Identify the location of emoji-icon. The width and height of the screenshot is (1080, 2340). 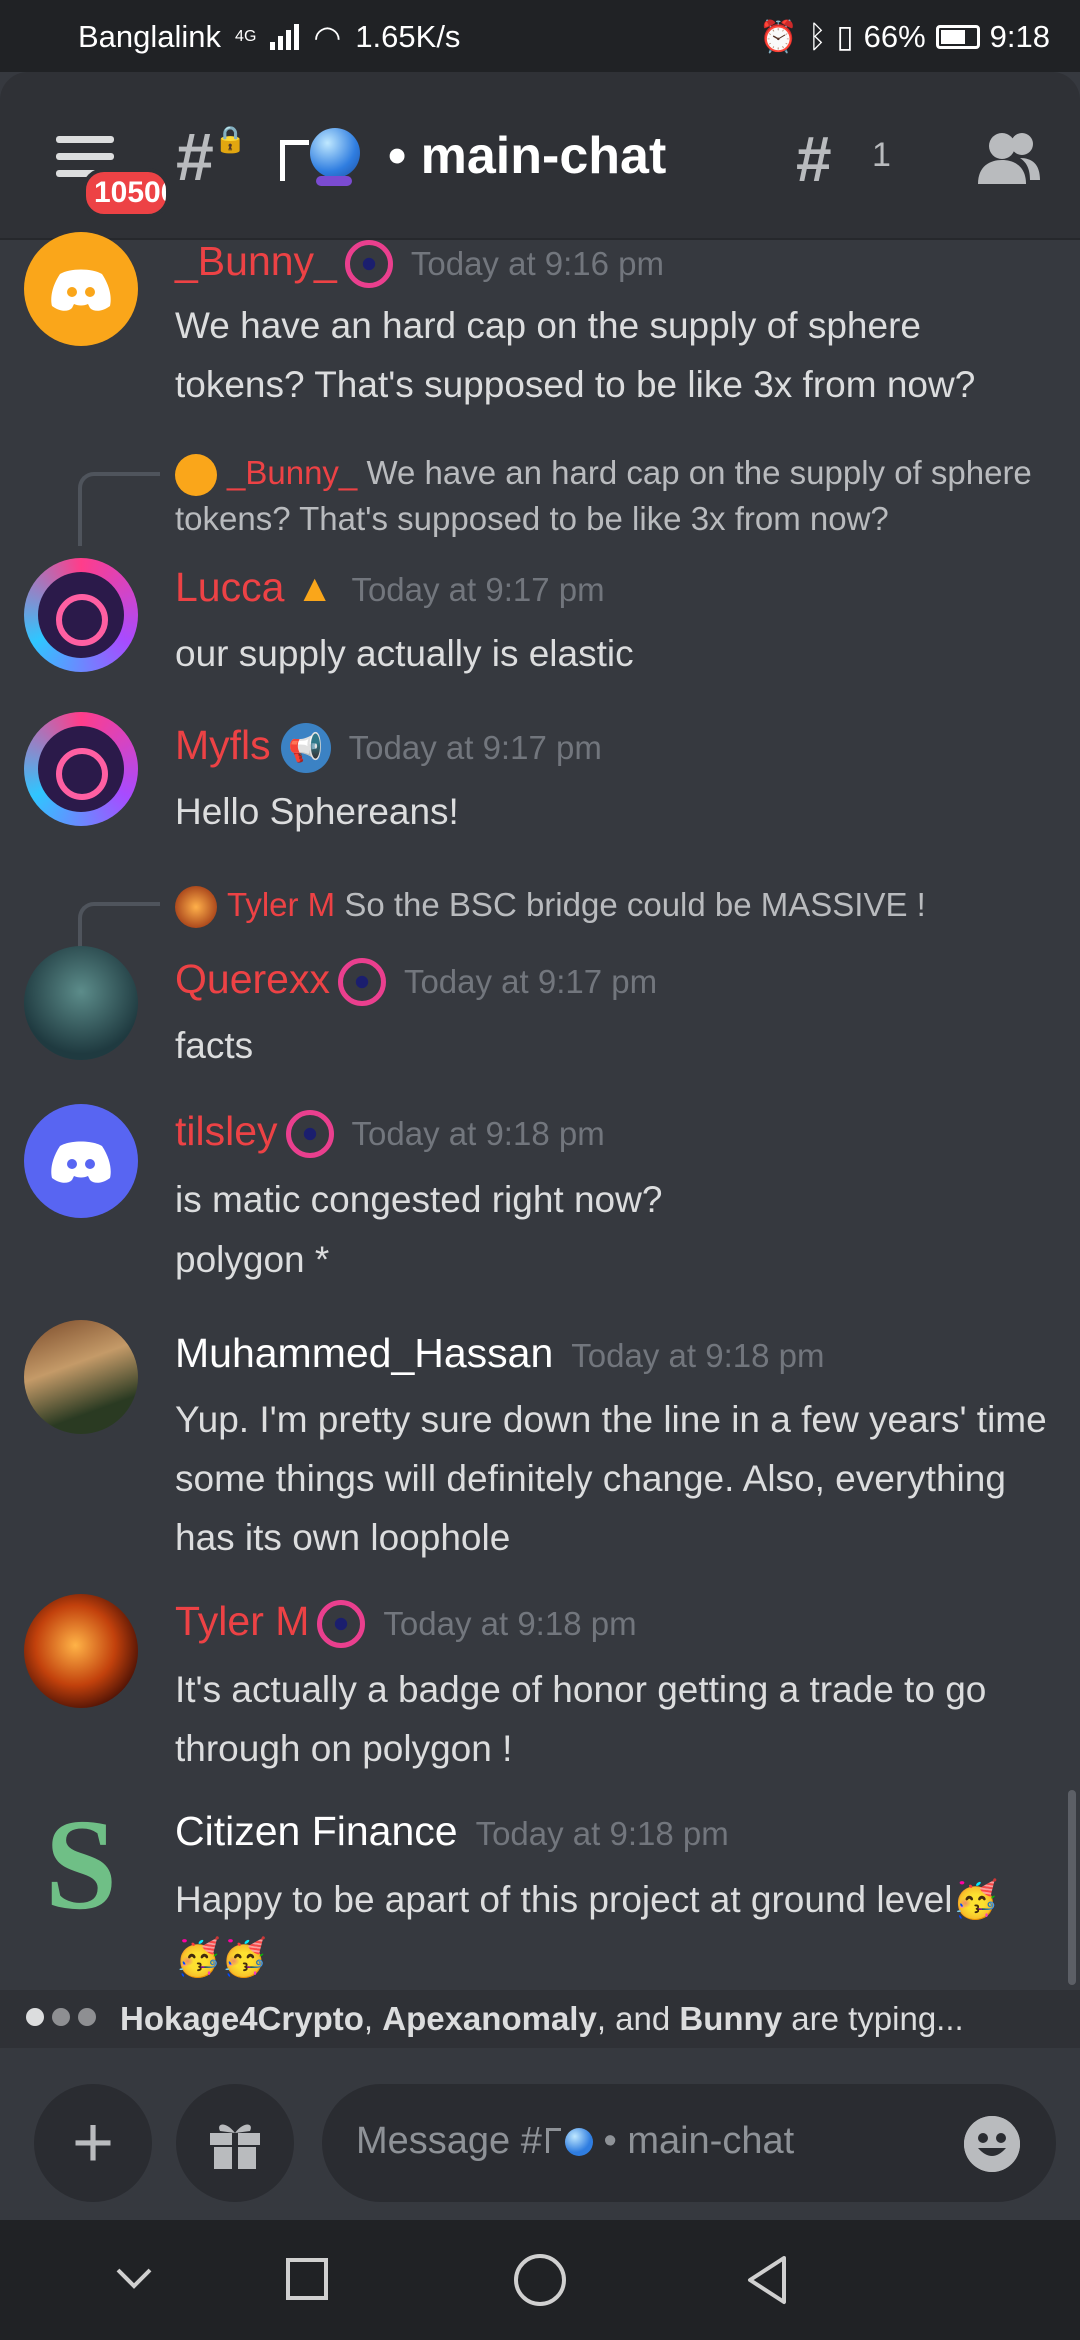
(992, 2144).